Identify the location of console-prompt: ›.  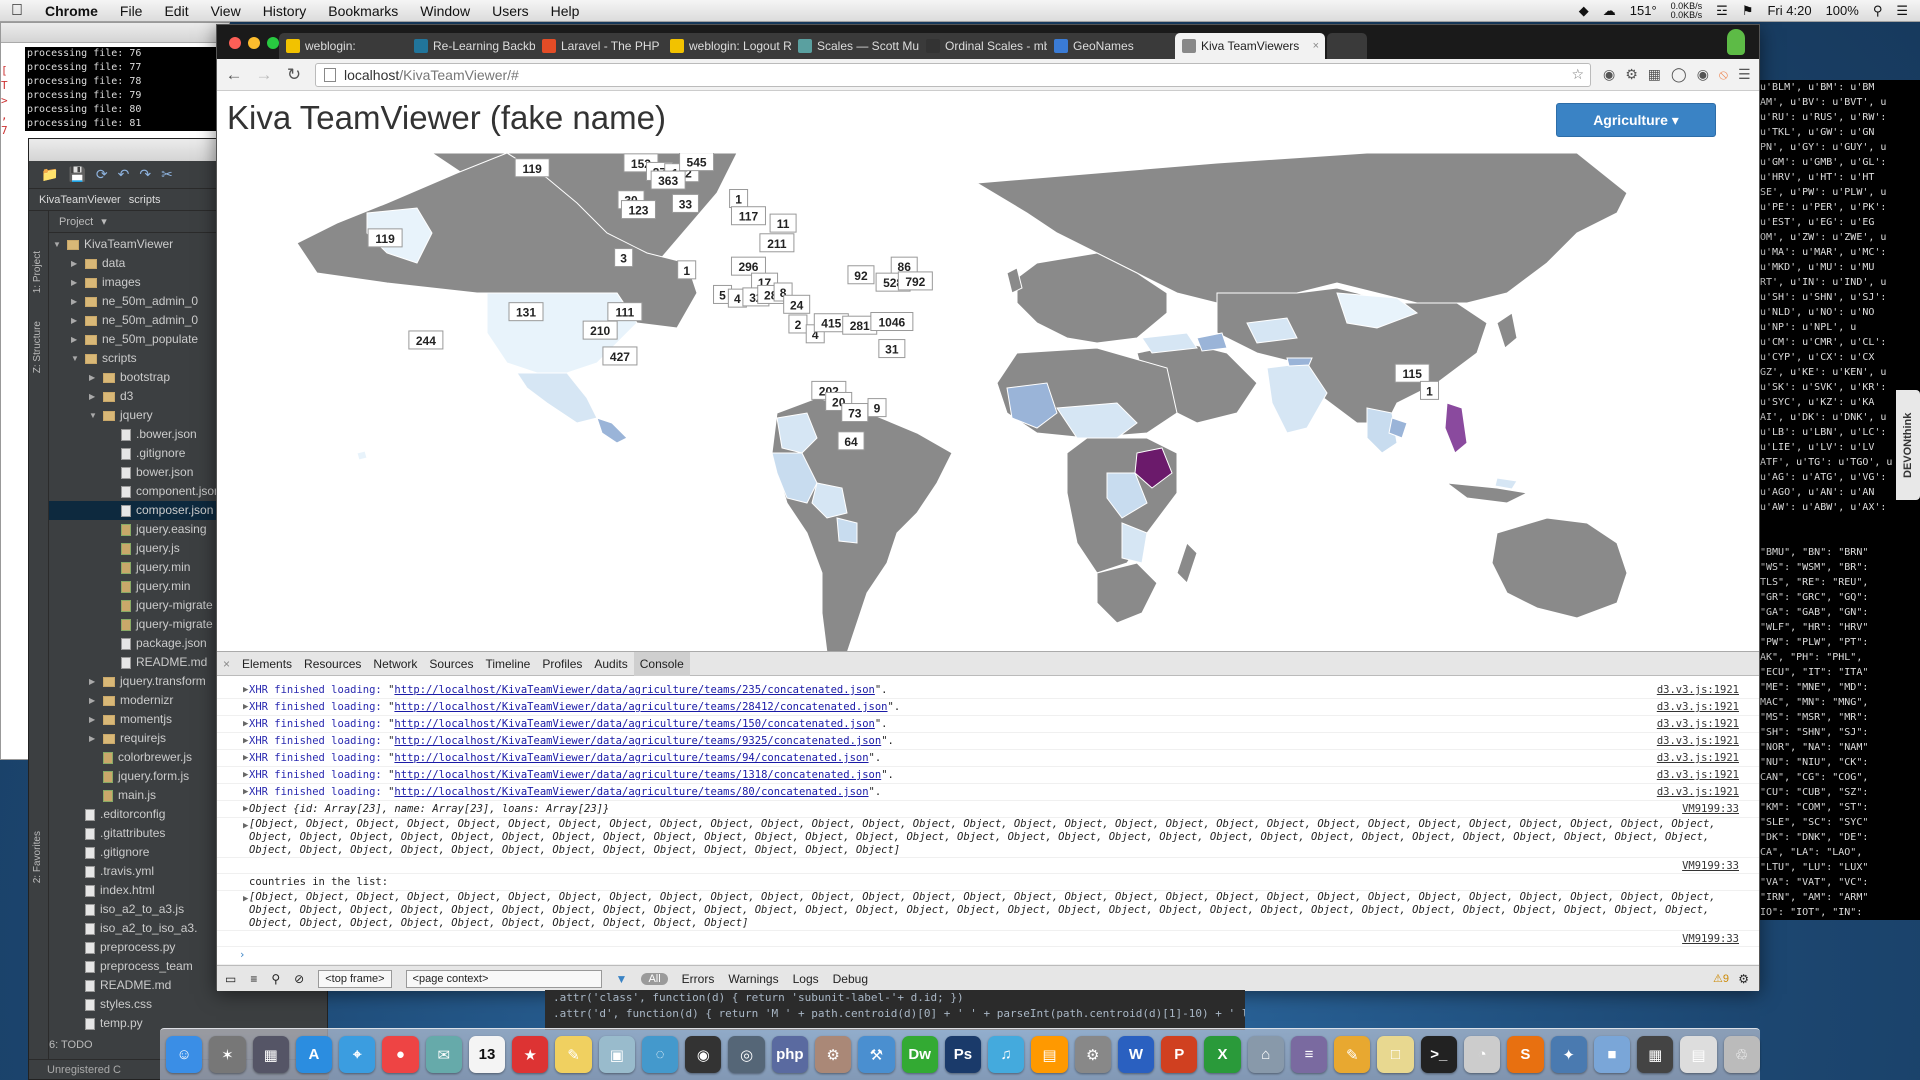
(988, 956).